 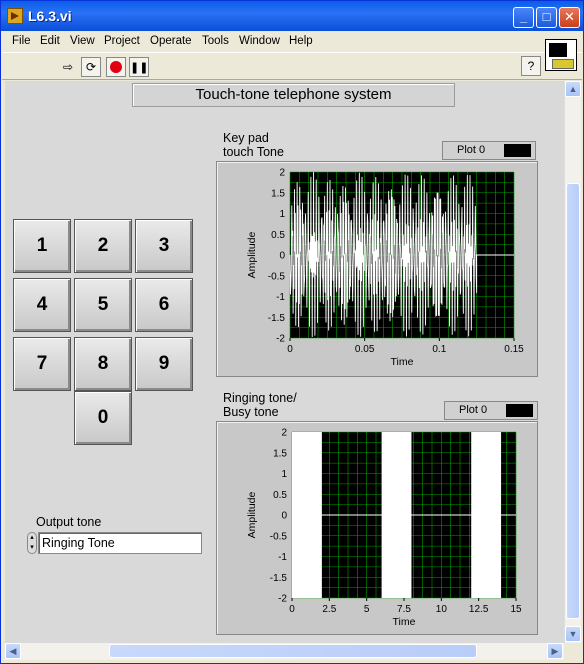 I want to click on output-tone-label: Output tone, so click(x=69, y=522).